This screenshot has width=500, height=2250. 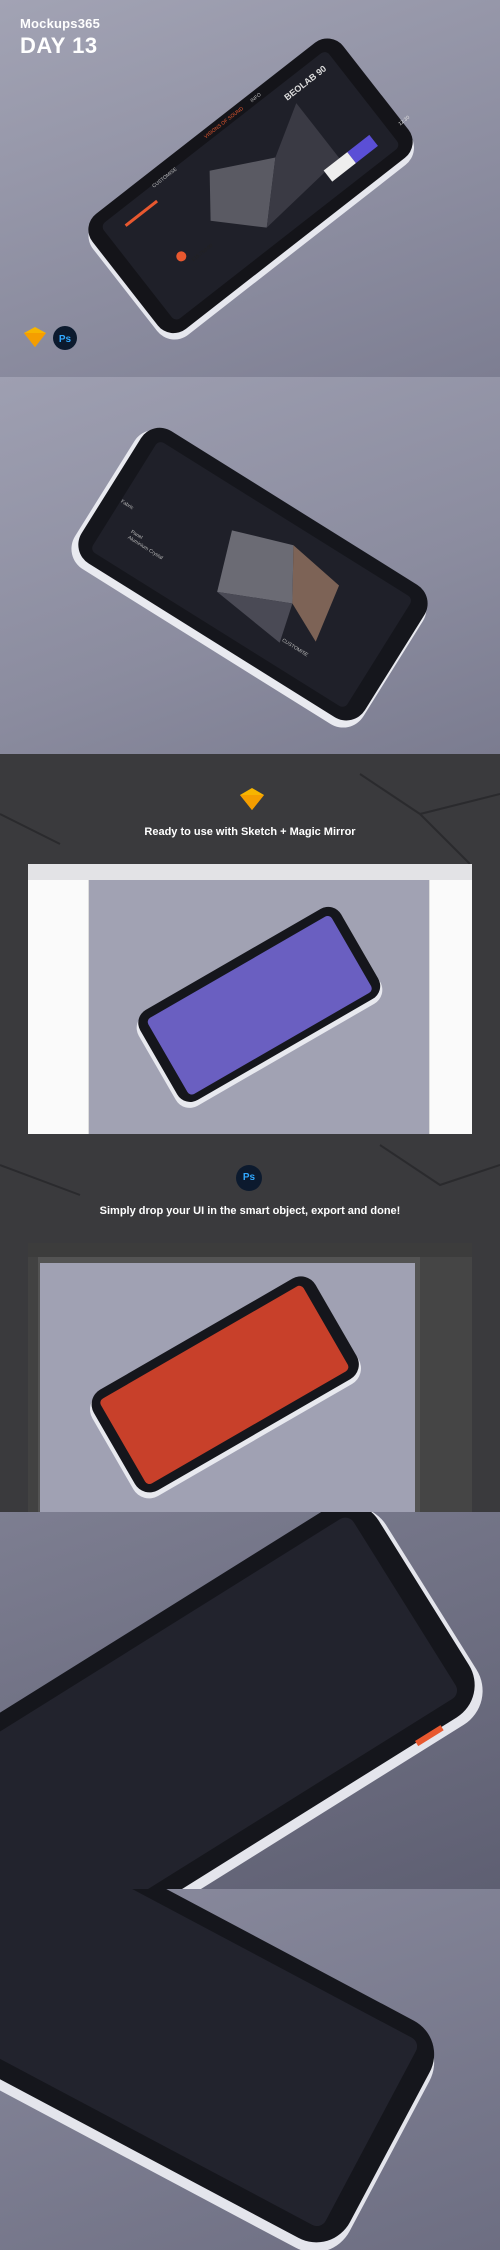 I want to click on photoshop-icon-large: Ps, so click(x=249, y=1178).